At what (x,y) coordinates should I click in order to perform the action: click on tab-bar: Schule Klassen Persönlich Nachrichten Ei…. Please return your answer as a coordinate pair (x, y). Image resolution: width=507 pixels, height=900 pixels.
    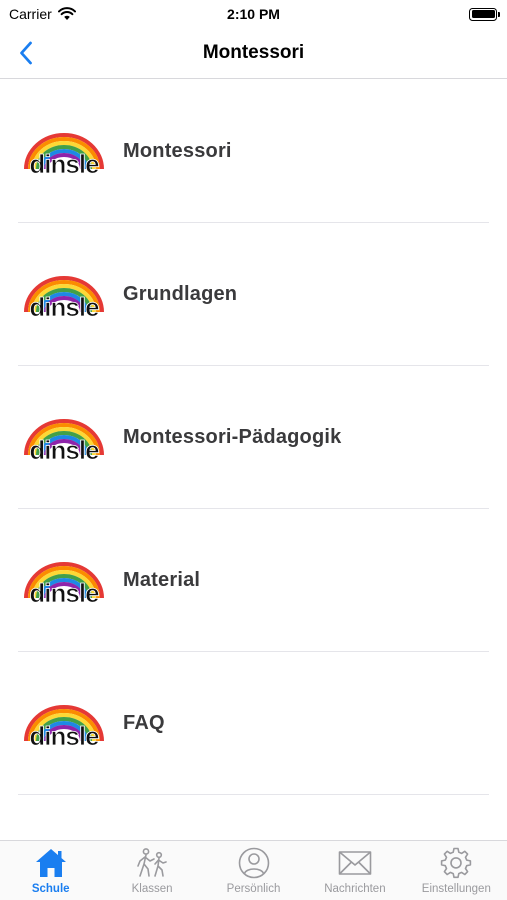
    Looking at the image, I should click on (253, 870).